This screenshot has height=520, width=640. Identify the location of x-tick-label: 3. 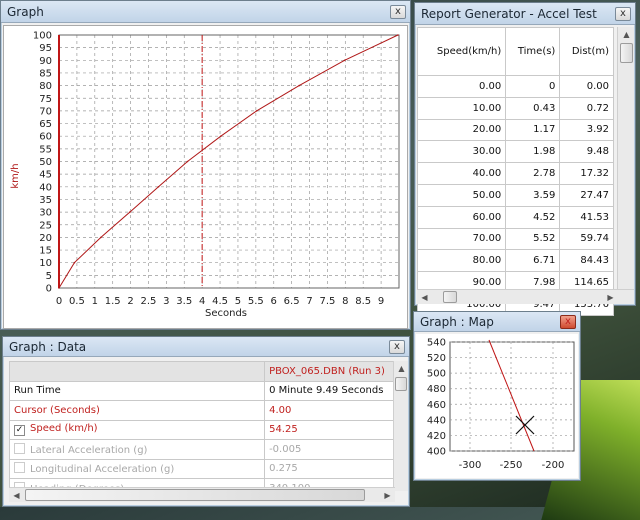
(166, 301).